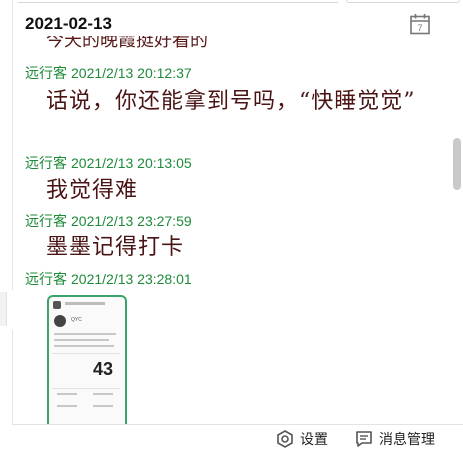  I want to click on message-management-button: 消息管理, so click(395, 439).